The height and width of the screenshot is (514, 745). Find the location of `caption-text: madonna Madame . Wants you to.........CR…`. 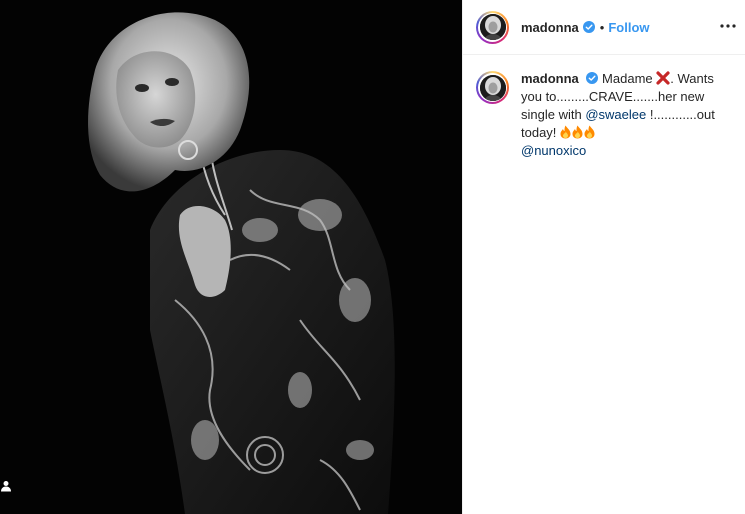

caption-text: madonna Madame . Wants you to.........CR… is located at coordinates (623, 115).